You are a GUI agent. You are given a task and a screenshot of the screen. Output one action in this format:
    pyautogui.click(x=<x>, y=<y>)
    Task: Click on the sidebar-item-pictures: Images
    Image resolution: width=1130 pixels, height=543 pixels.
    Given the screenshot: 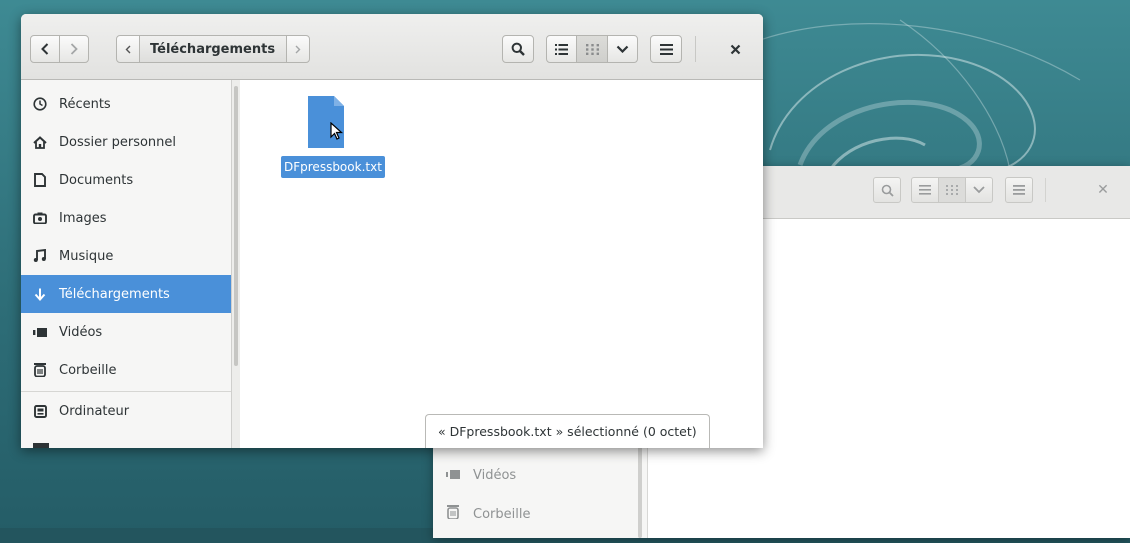 What is the action you would take?
    pyautogui.click(x=126, y=218)
    